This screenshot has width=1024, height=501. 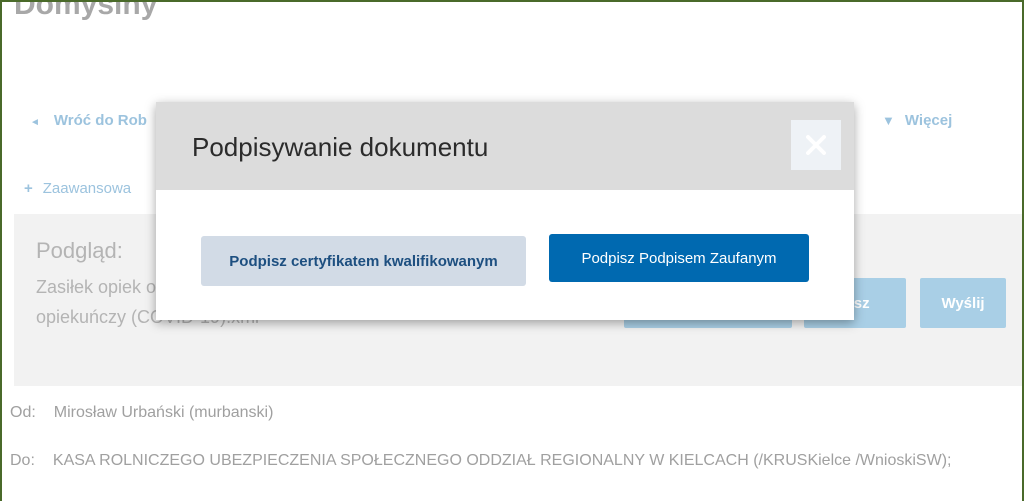 What do you see at coordinates (23, 412) in the screenshot?
I see `sender-key: Od:` at bounding box center [23, 412].